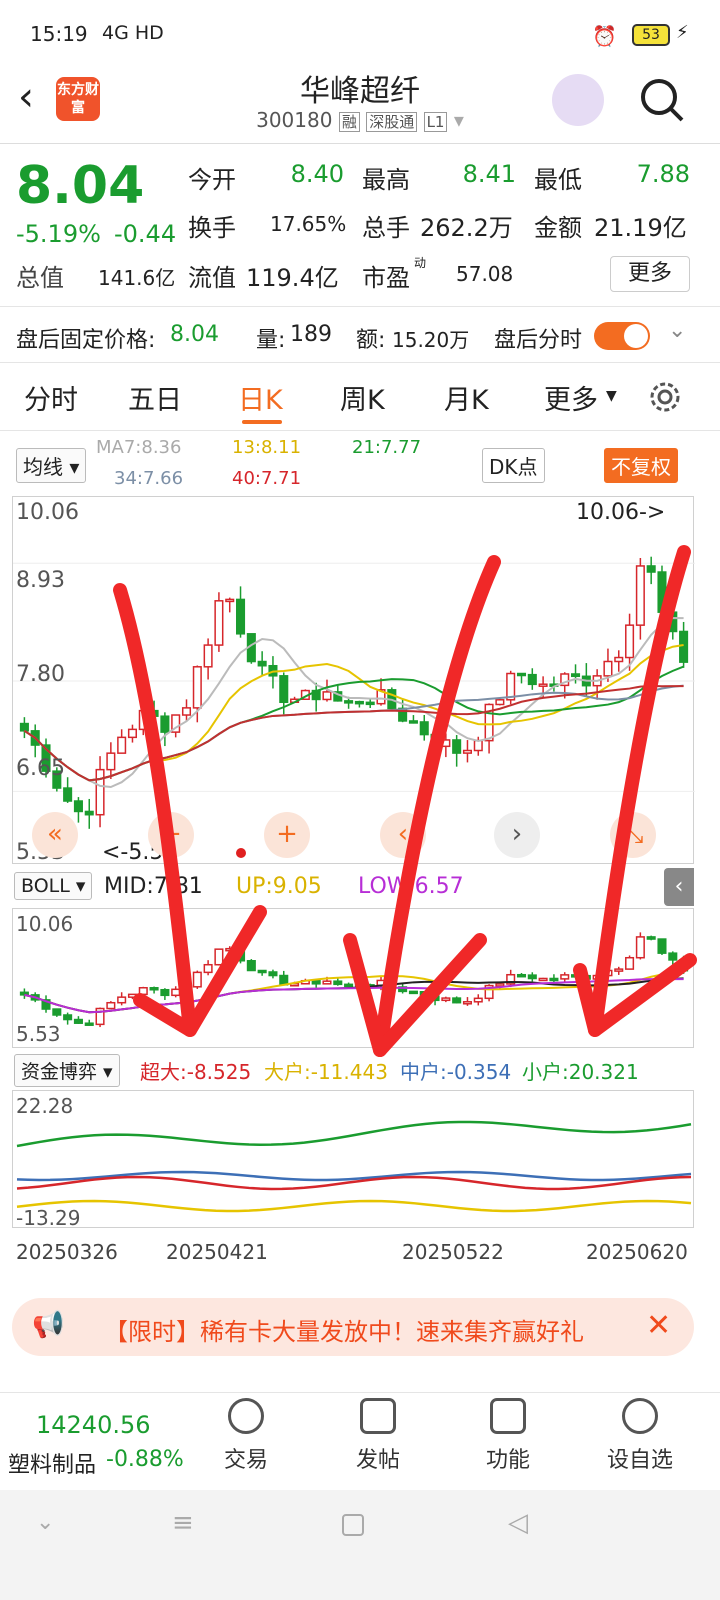 Image resolution: width=720 pixels, height=1600 pixels. I want to click on open-label: 今开, so click(212, 180).